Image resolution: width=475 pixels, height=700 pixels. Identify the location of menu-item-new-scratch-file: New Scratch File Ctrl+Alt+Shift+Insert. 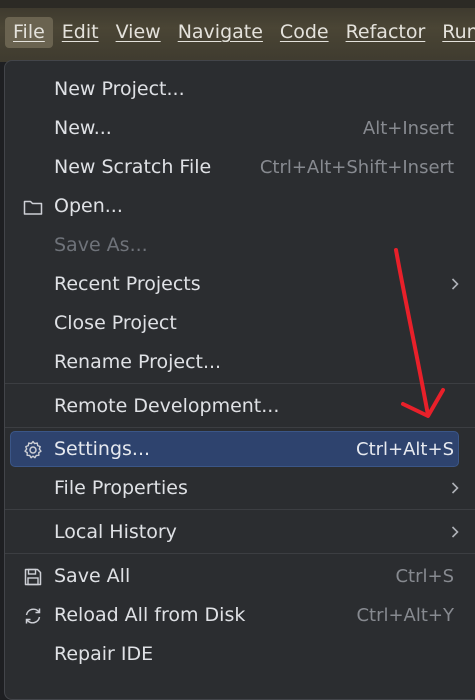
(240, 167).